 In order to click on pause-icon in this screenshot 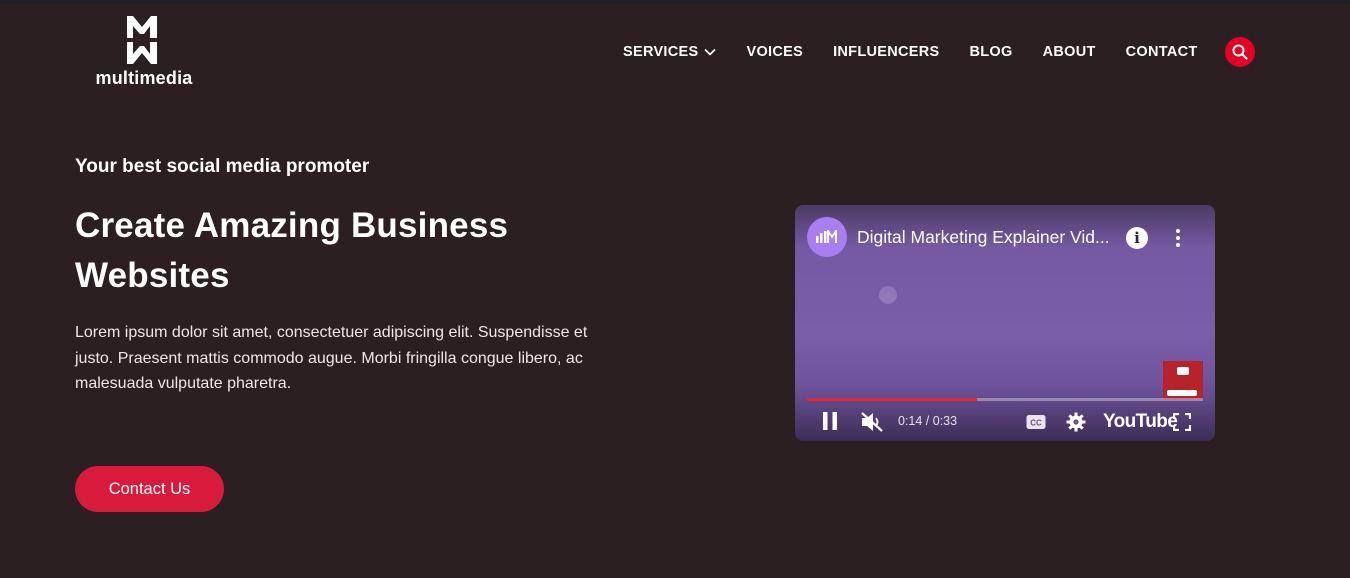, I will do `click(830, 421)`.